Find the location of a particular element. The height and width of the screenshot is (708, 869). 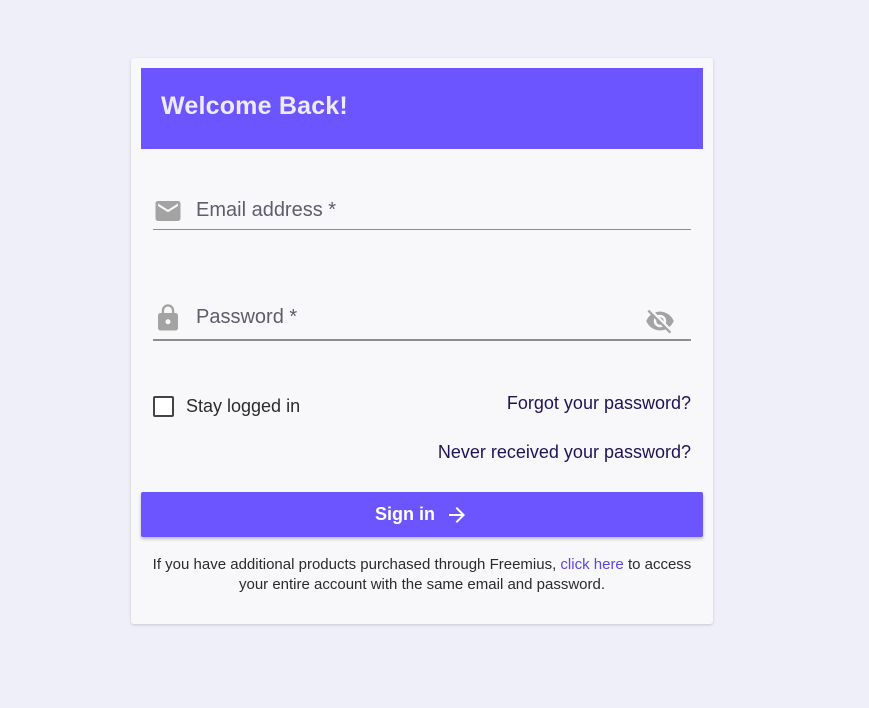

sign-in-label: Sign in is located at coordinates (405, 514).